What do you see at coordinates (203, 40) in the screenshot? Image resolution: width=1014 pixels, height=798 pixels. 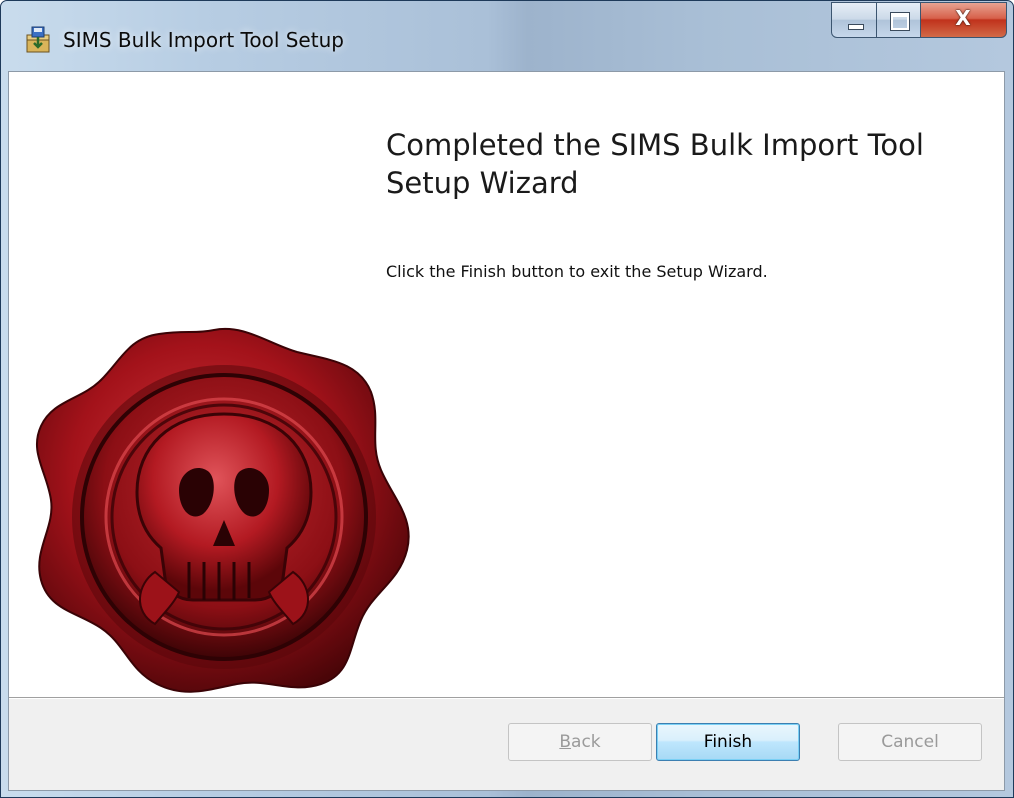 I see `window-title: SIMS Bulk Import Tool Setup` at bounding box center [203, 40].